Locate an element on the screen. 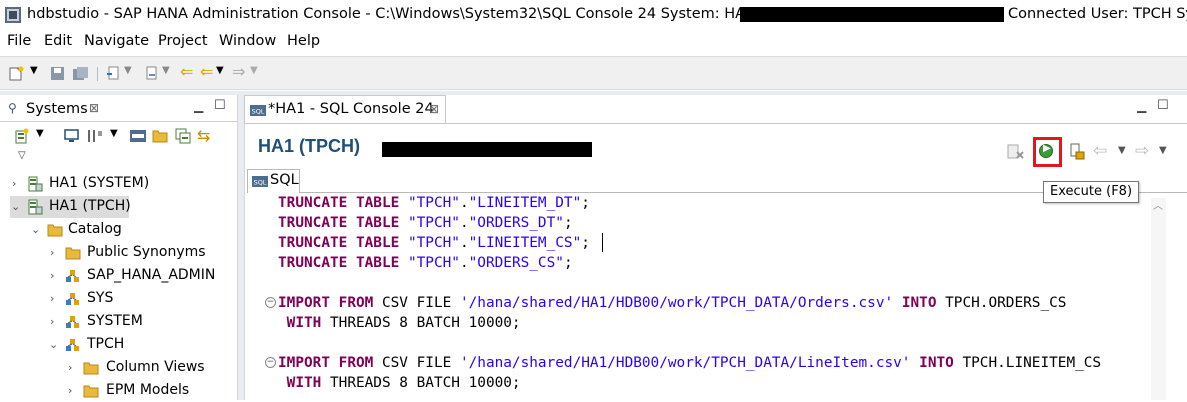  next-statement-icon: ⇨ is located at coordinates (1142, 151).